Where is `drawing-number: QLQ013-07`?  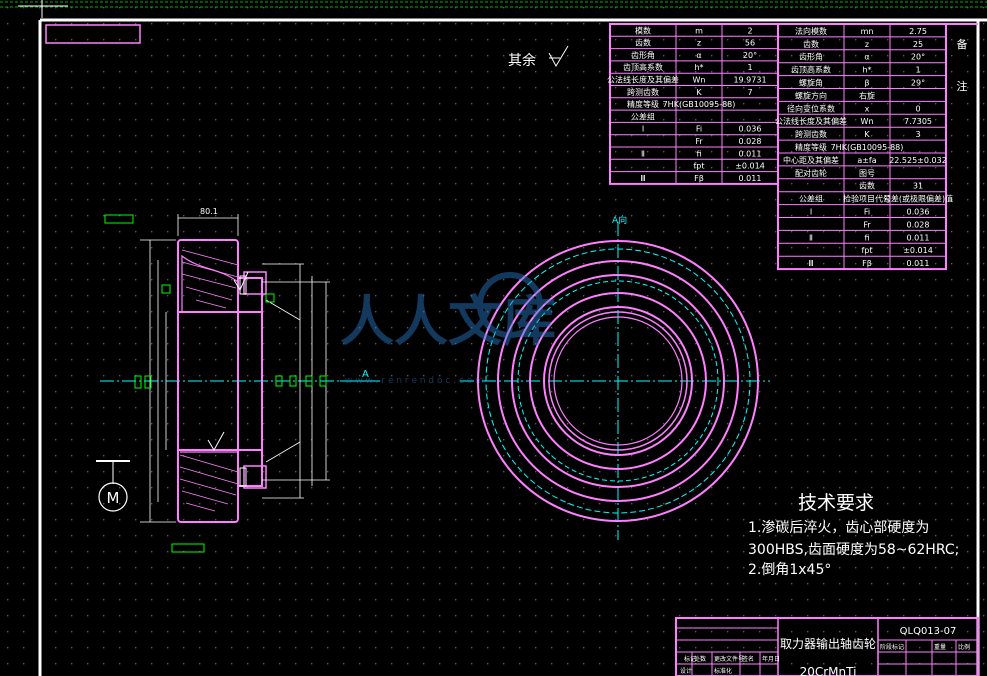
drawing-number: QLQ013-07 is located at coordinates (928, 631).